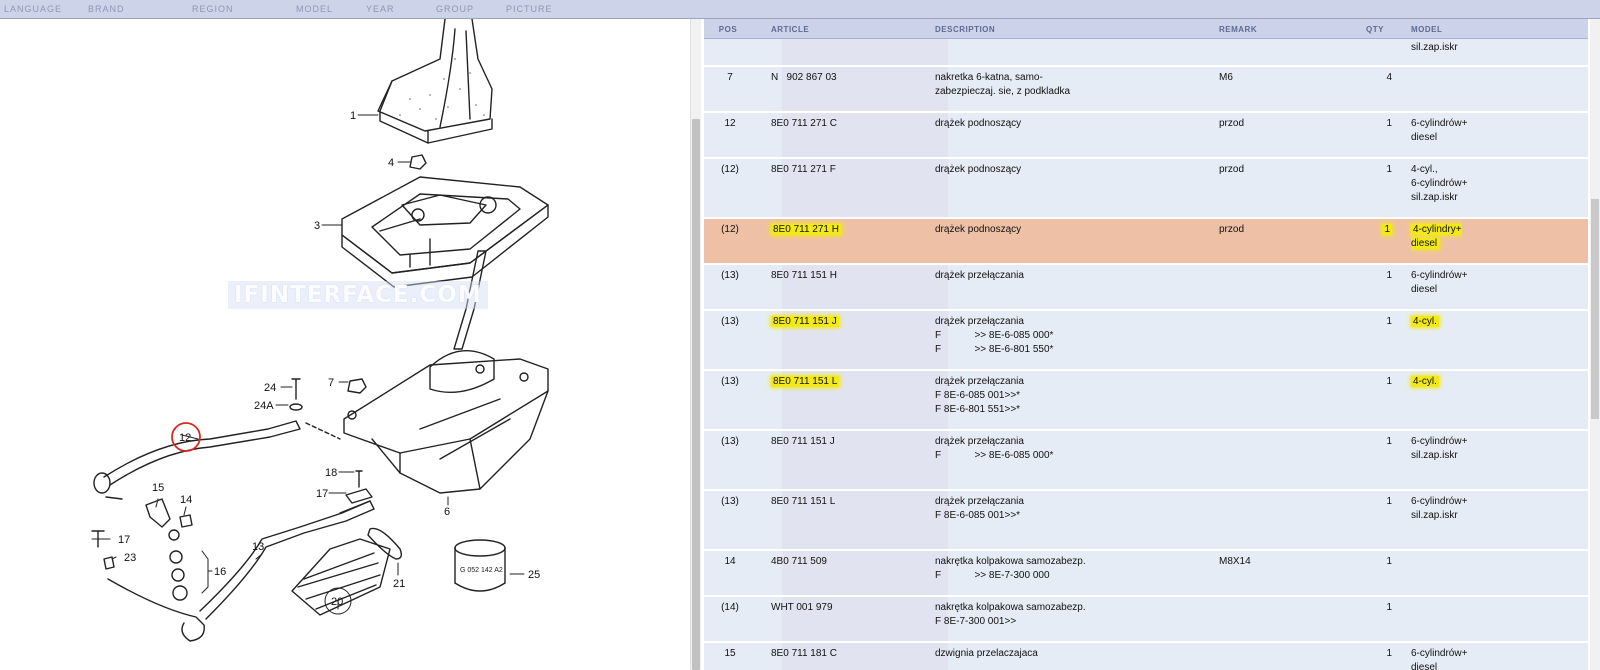 Image resolution: width=1600 pixels, height=670 pixels. Describe the element at coordinates (730, 562) in the screenshot. I see `cell-pos: 14` at that location.